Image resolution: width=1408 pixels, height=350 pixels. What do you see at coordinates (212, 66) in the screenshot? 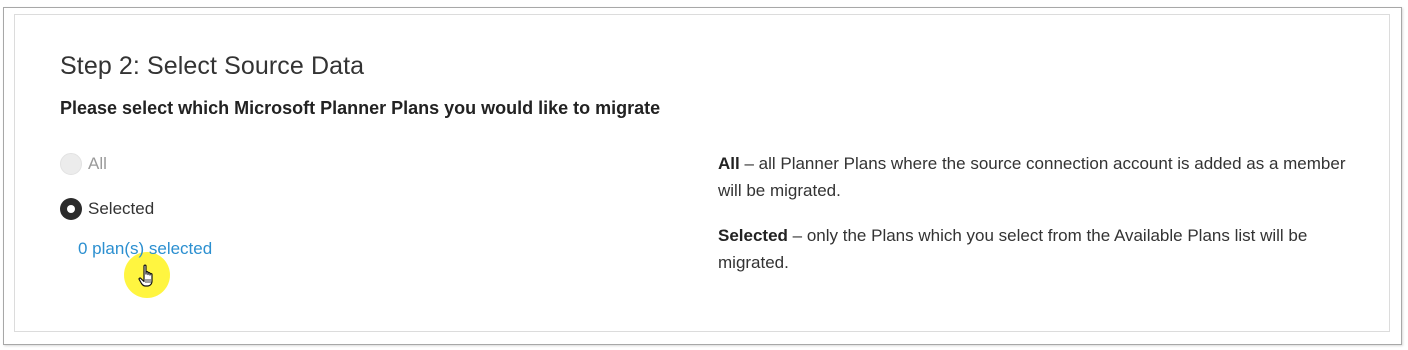
I see `step-title: Step 2: Select Source Data` at bounding box center [212, 66].